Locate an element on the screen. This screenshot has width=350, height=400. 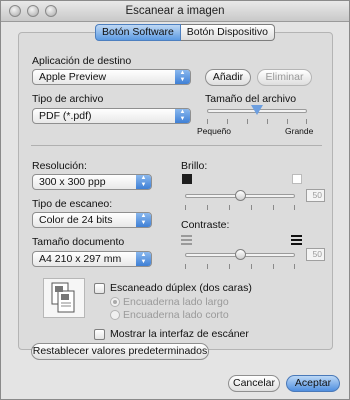
resolution-value: 300 x 300 ppp is located at coordinates (72, 182).